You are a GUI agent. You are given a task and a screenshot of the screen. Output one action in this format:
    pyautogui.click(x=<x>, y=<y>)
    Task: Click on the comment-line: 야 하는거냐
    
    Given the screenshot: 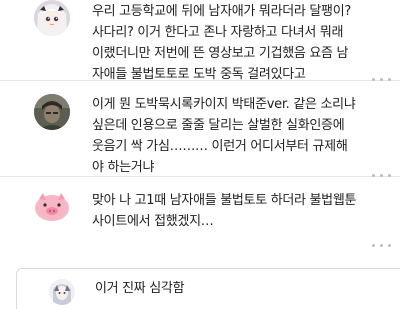 What is the action you would take?
    pyautogui.click(x=123, y=167)
    